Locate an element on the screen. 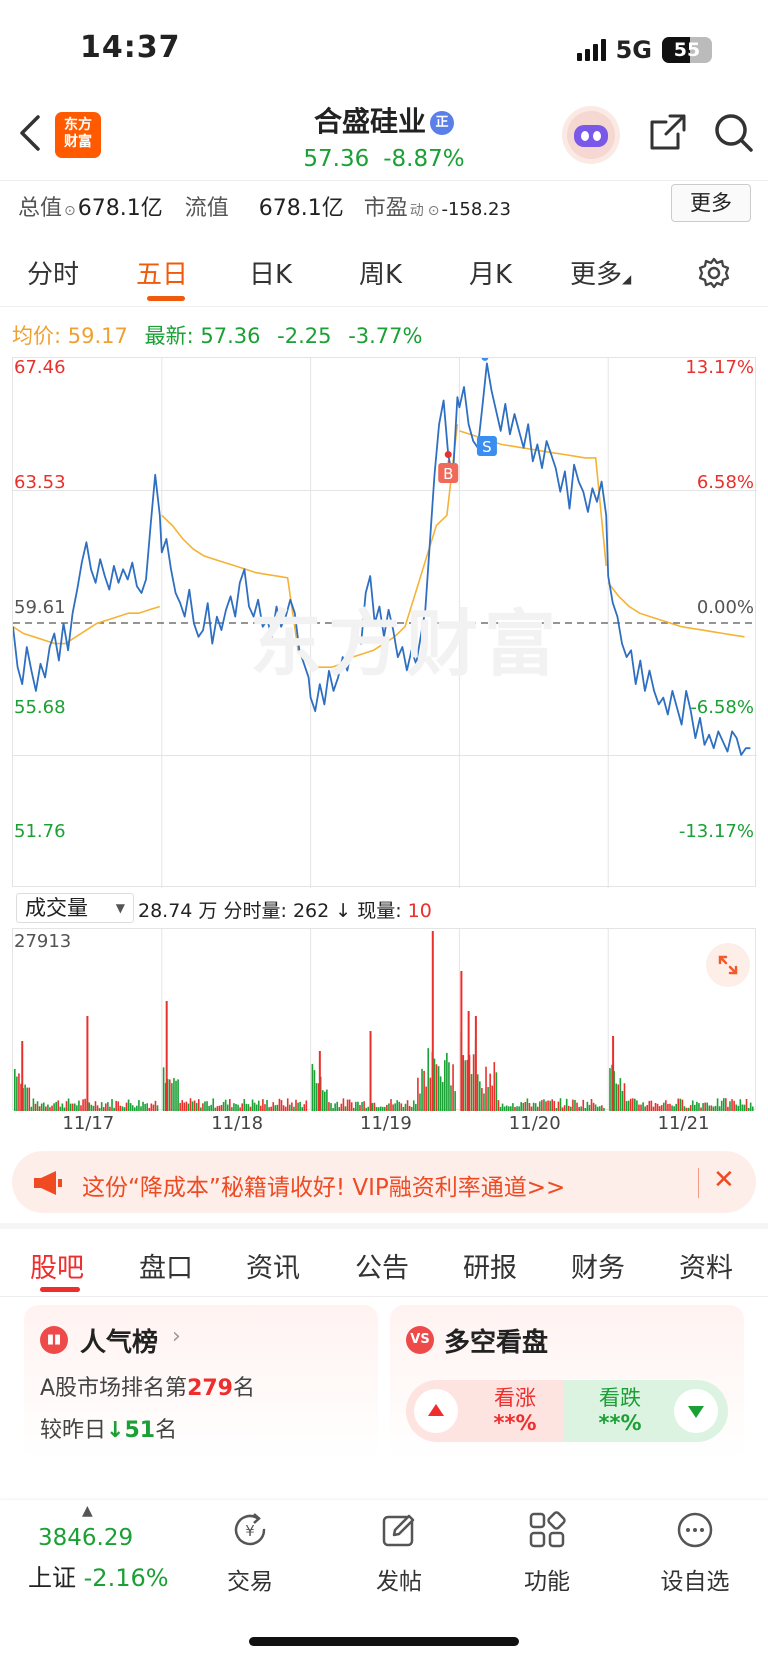  sell-marker-label: S is located at coordinates (487, 447).